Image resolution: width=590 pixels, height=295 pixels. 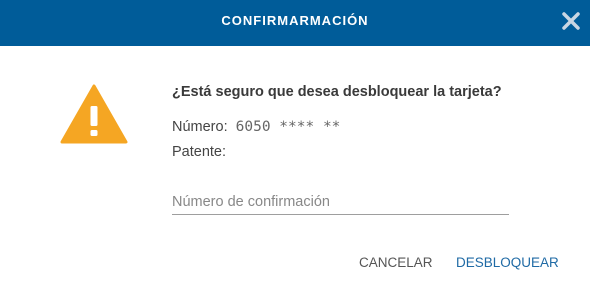 I want to click on card-number-label: Número:, so click(x=200, y=127).